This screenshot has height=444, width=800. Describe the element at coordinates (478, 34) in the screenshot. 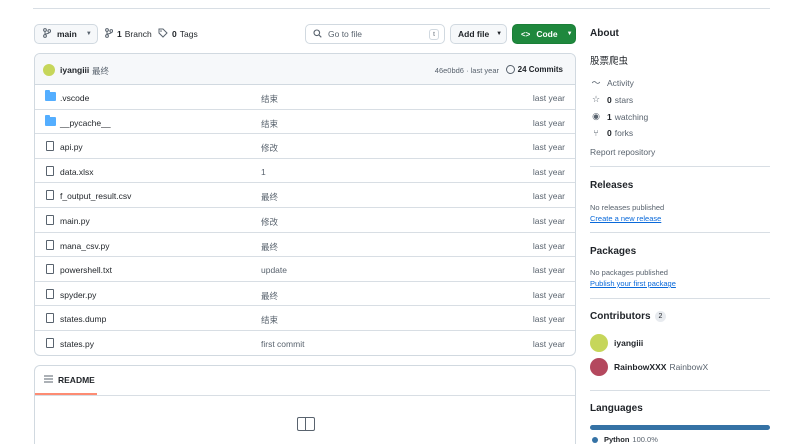

I see `add-file-button: Add file ▼` at that location.